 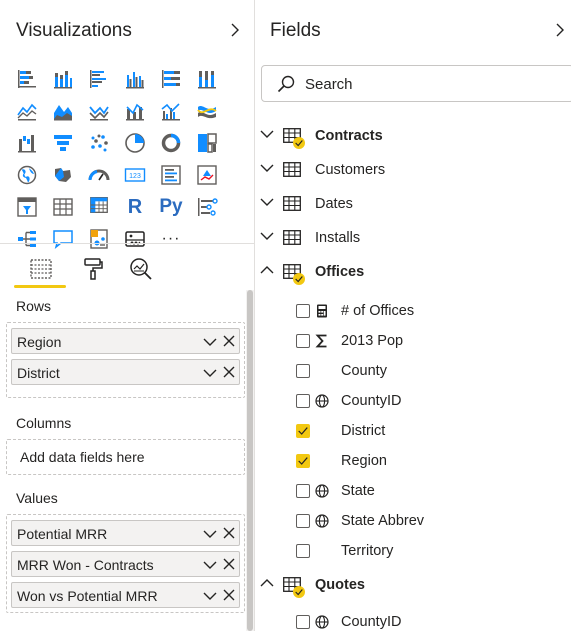 What do you see at coordinates (171, 207) in the screenshot?
I see `python-visual-icon: Py` at bounding box center [171, 207].